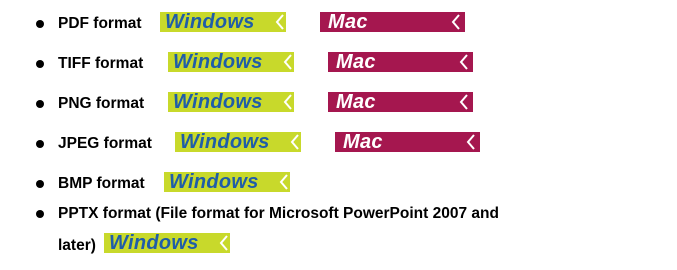  I want to click on format-label: JPEG format, so click(105, 143).